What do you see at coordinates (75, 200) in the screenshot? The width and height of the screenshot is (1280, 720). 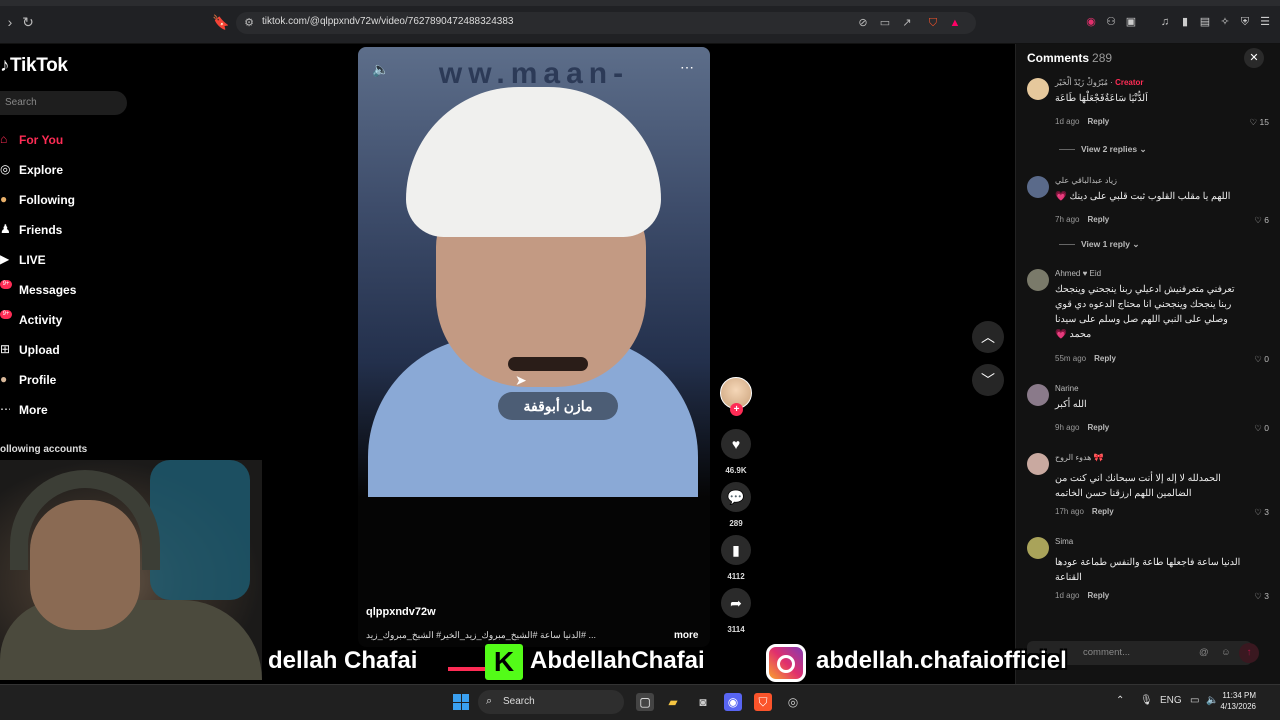 I see `sidebar-item-following: ● Following` at bounding box center [75, 200].